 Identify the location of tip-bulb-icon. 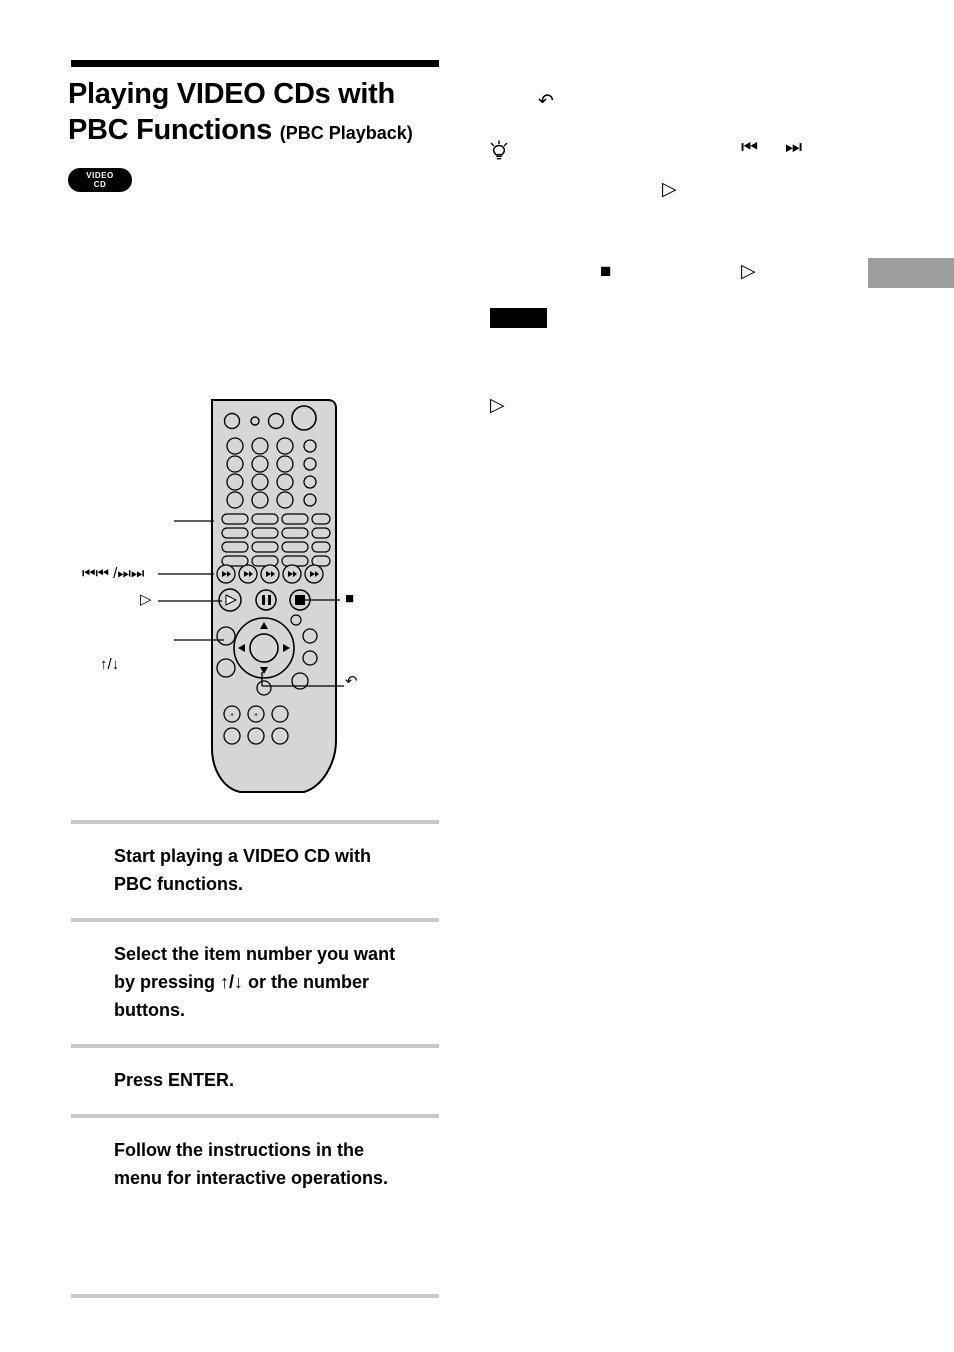
(499, 150).